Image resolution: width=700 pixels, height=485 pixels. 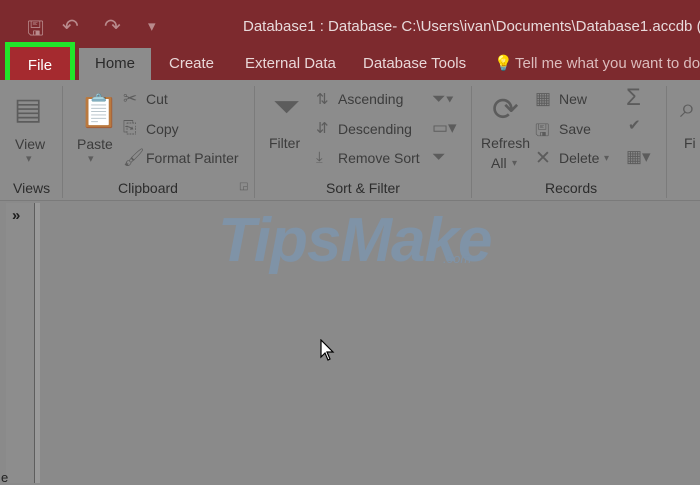 What do you see at coordinates (322, 128) in the screenshot?
I see `sort-descending-icon: ⇵` at bounding box center [322, 128].